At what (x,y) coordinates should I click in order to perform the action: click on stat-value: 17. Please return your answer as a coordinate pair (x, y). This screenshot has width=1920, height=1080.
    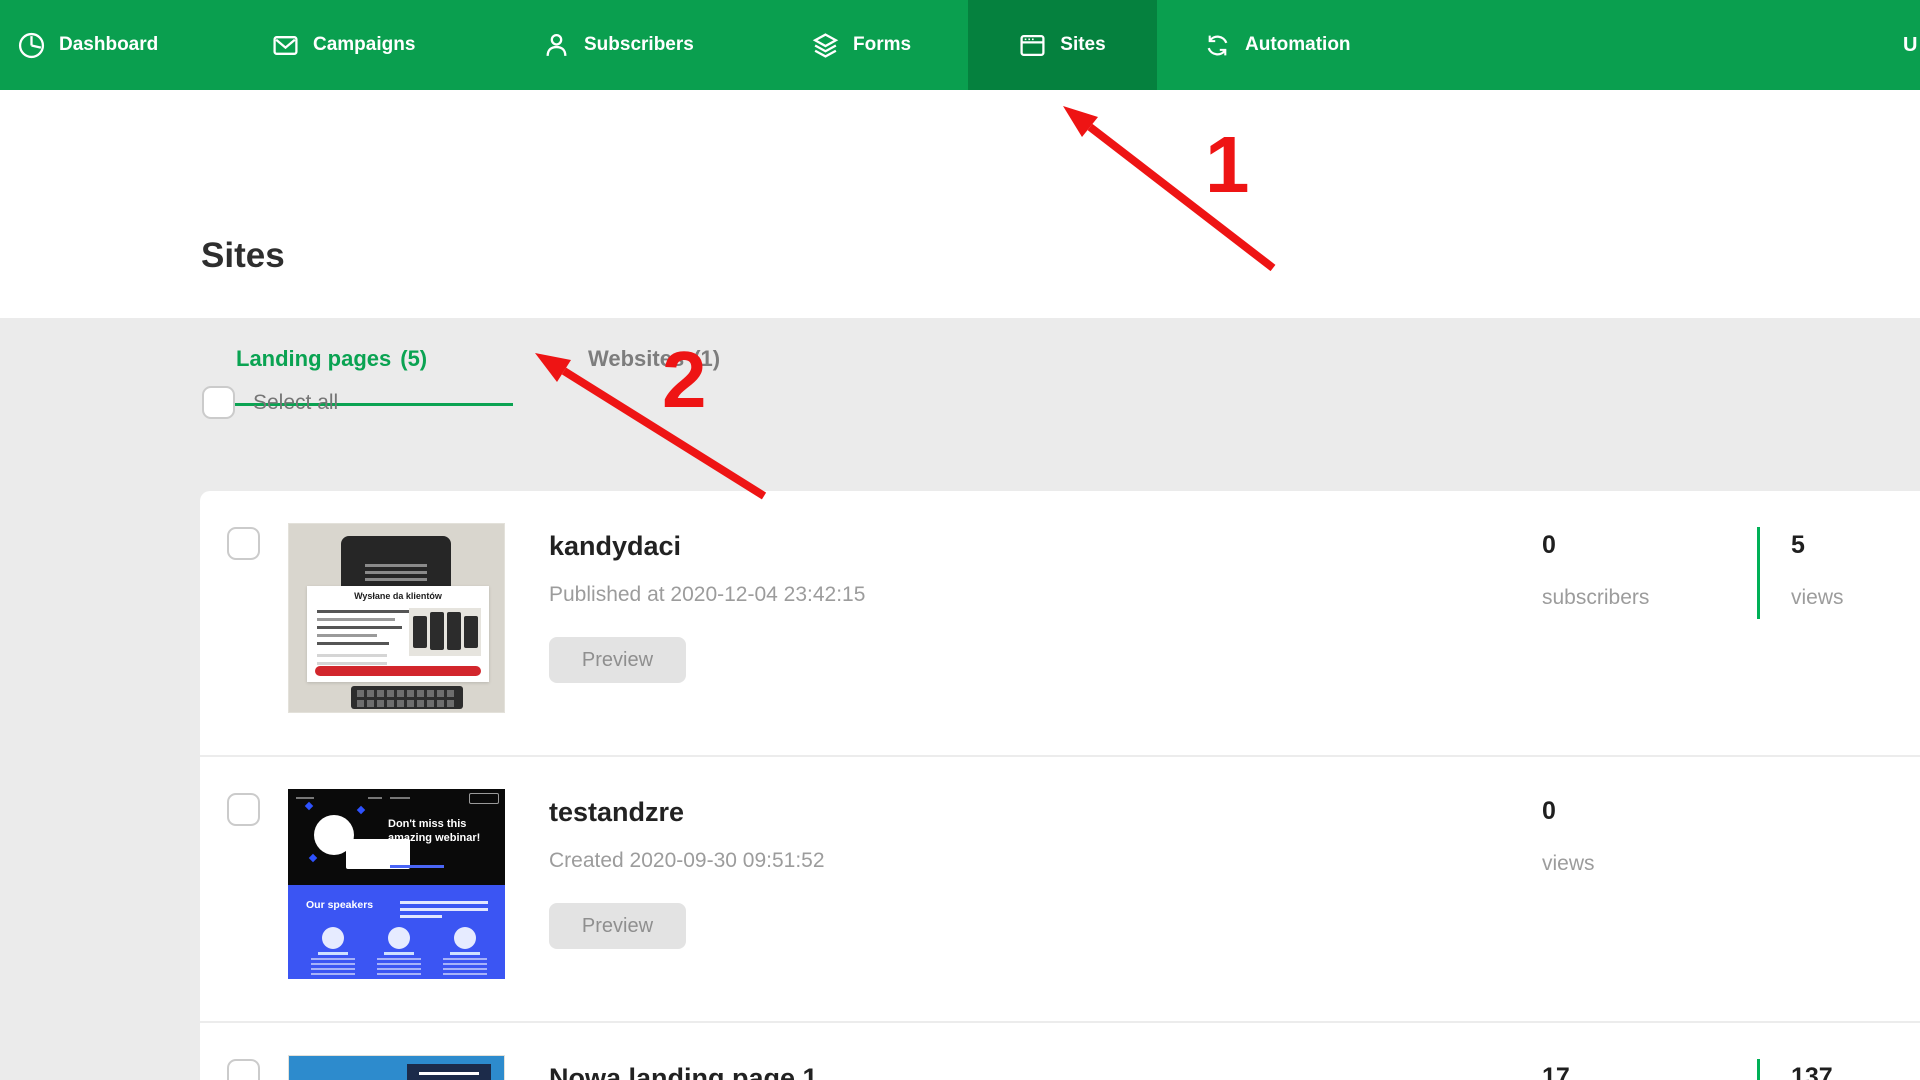
    Looking at the image, I should click on (1556, 1071).